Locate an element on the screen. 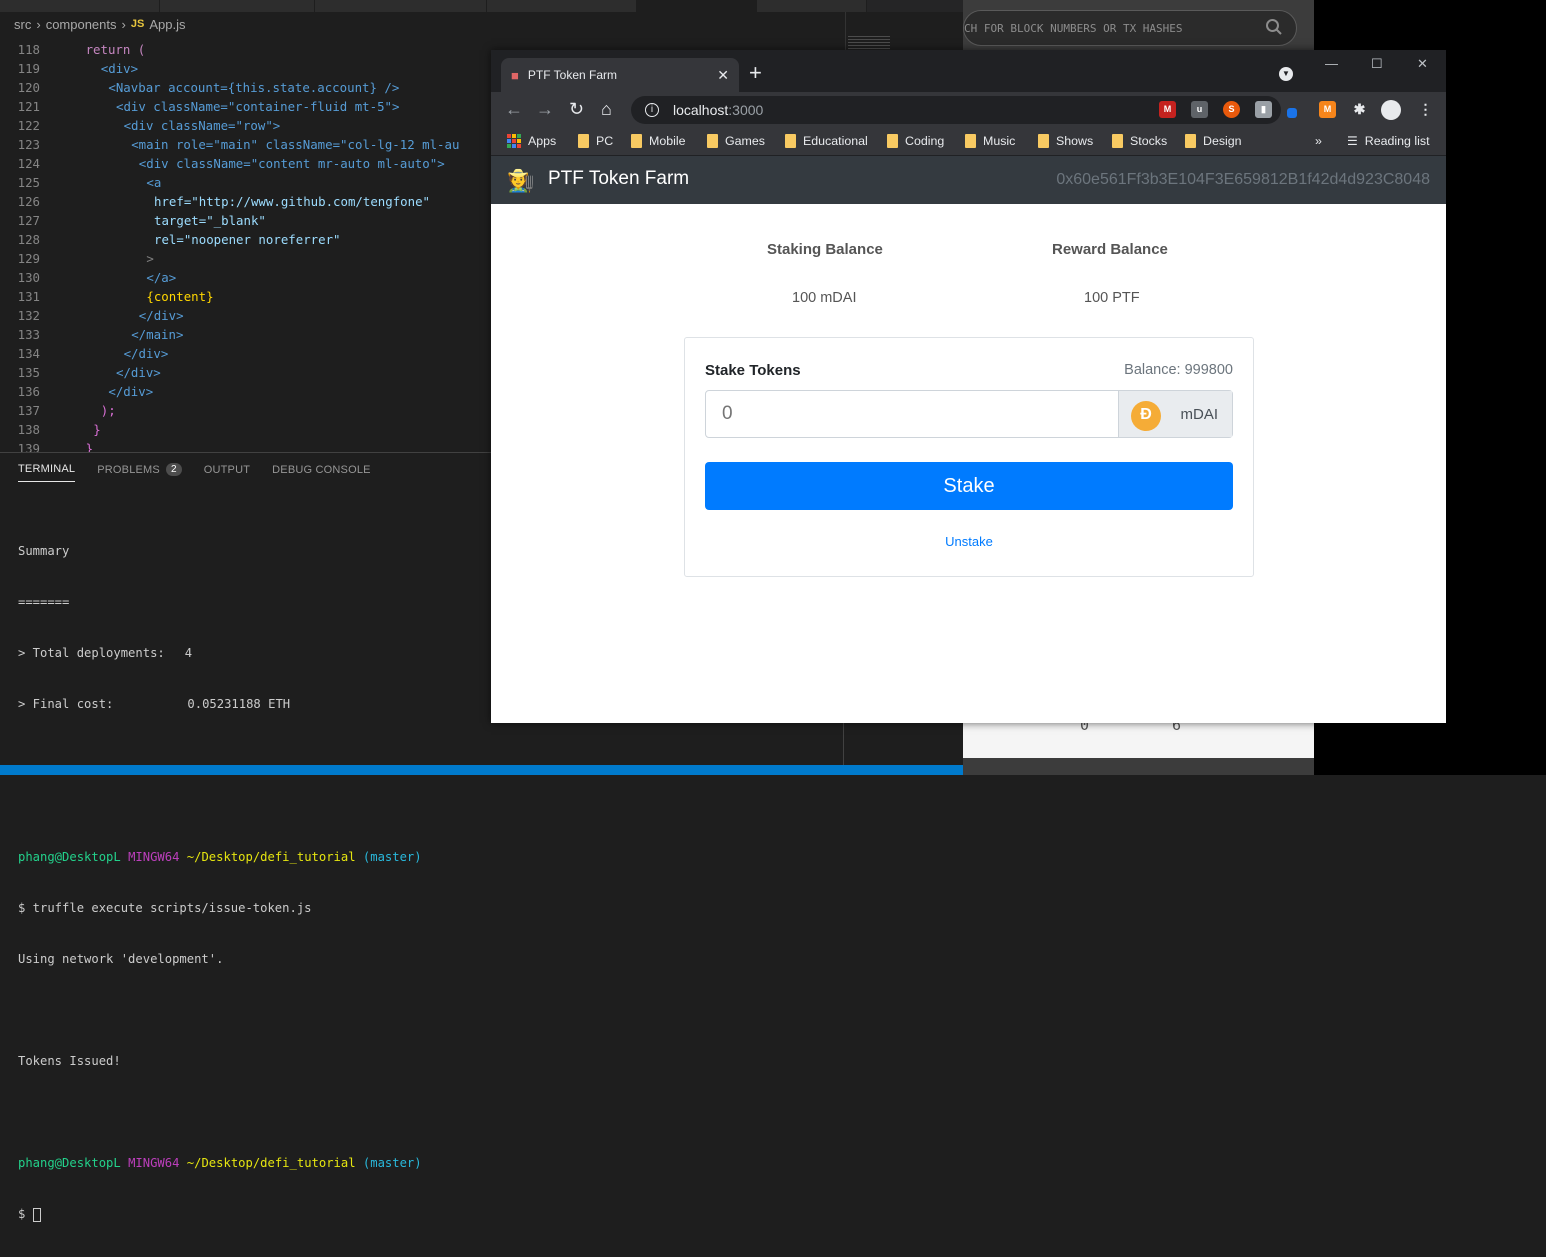  code-text: rel="noopener noreferrer" is located at coordinates (247, 239).